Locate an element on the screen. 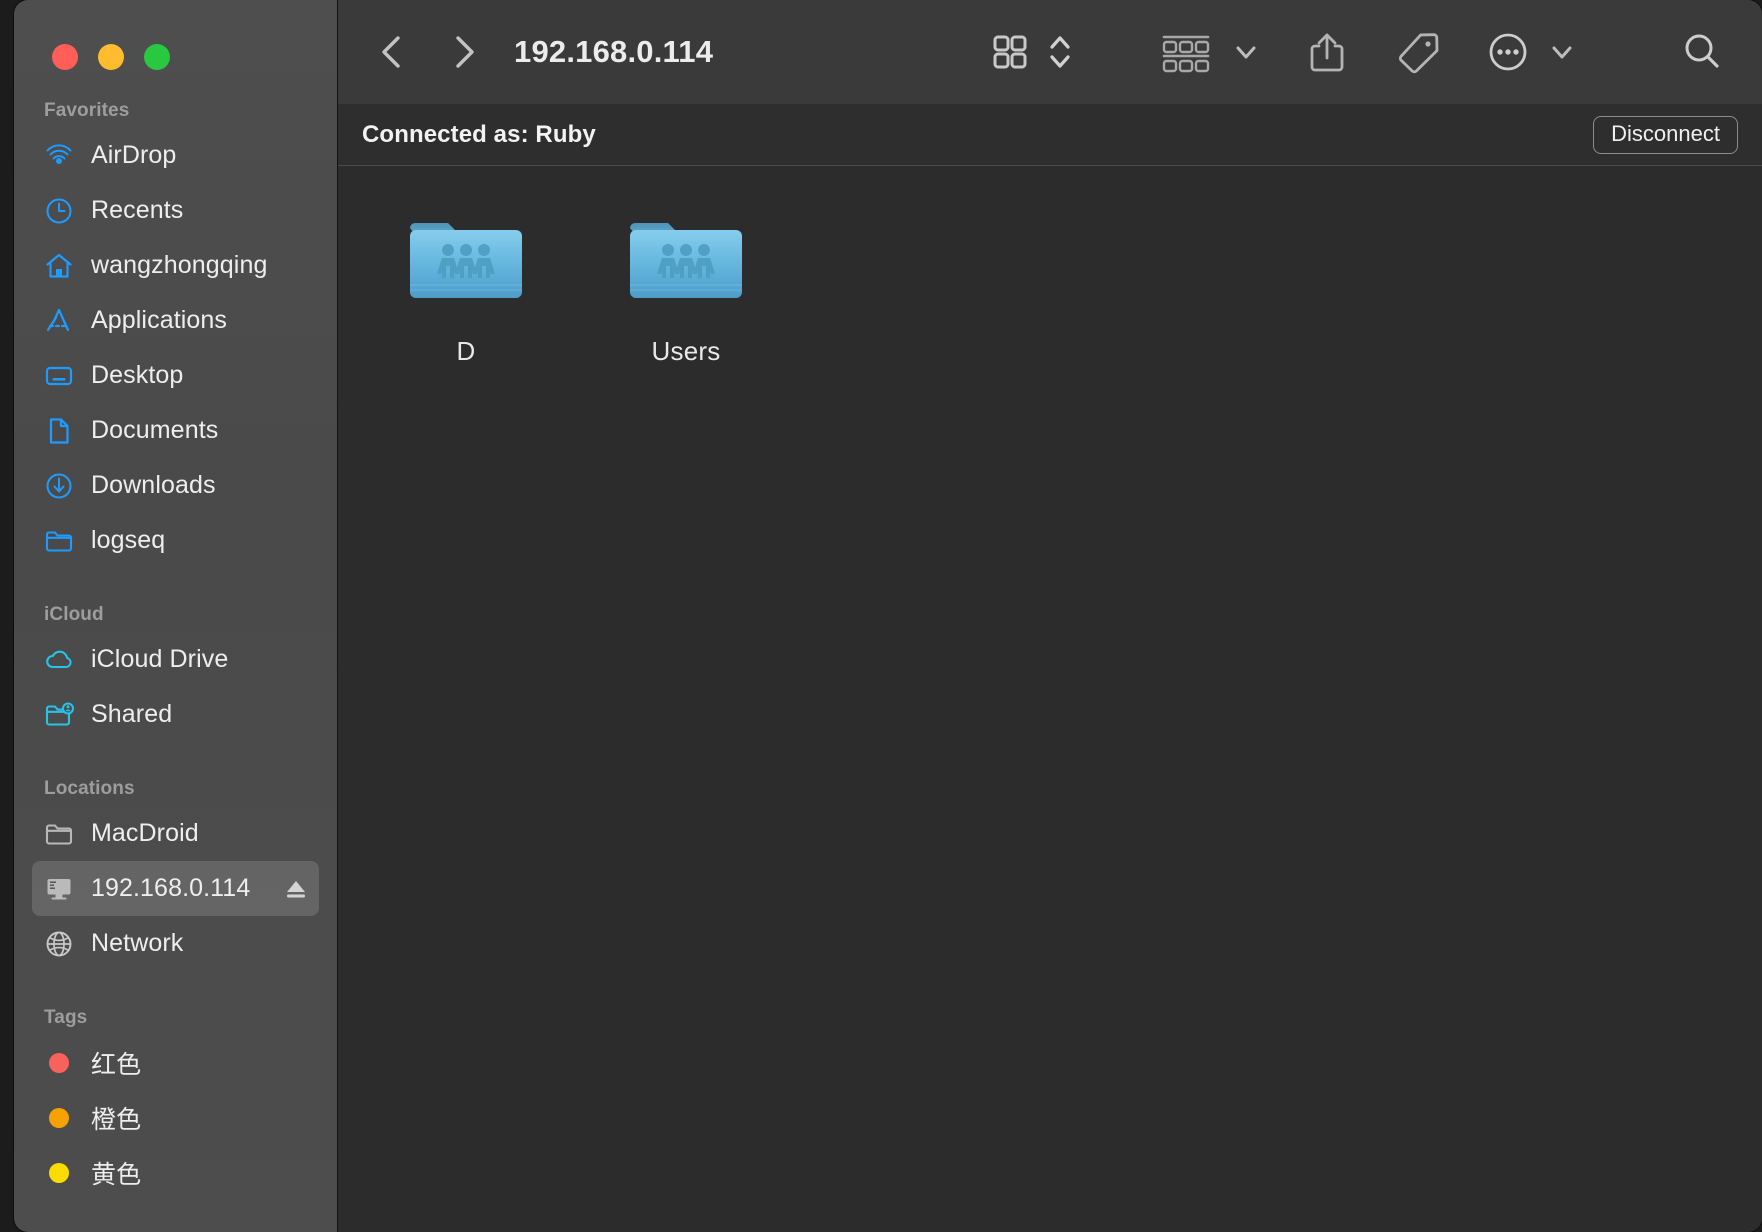 The width and height of the screenshot is (1762, 1232). sidebar-item-wangzhongqing: wangzhongqing is located at coordinates (175, 265).